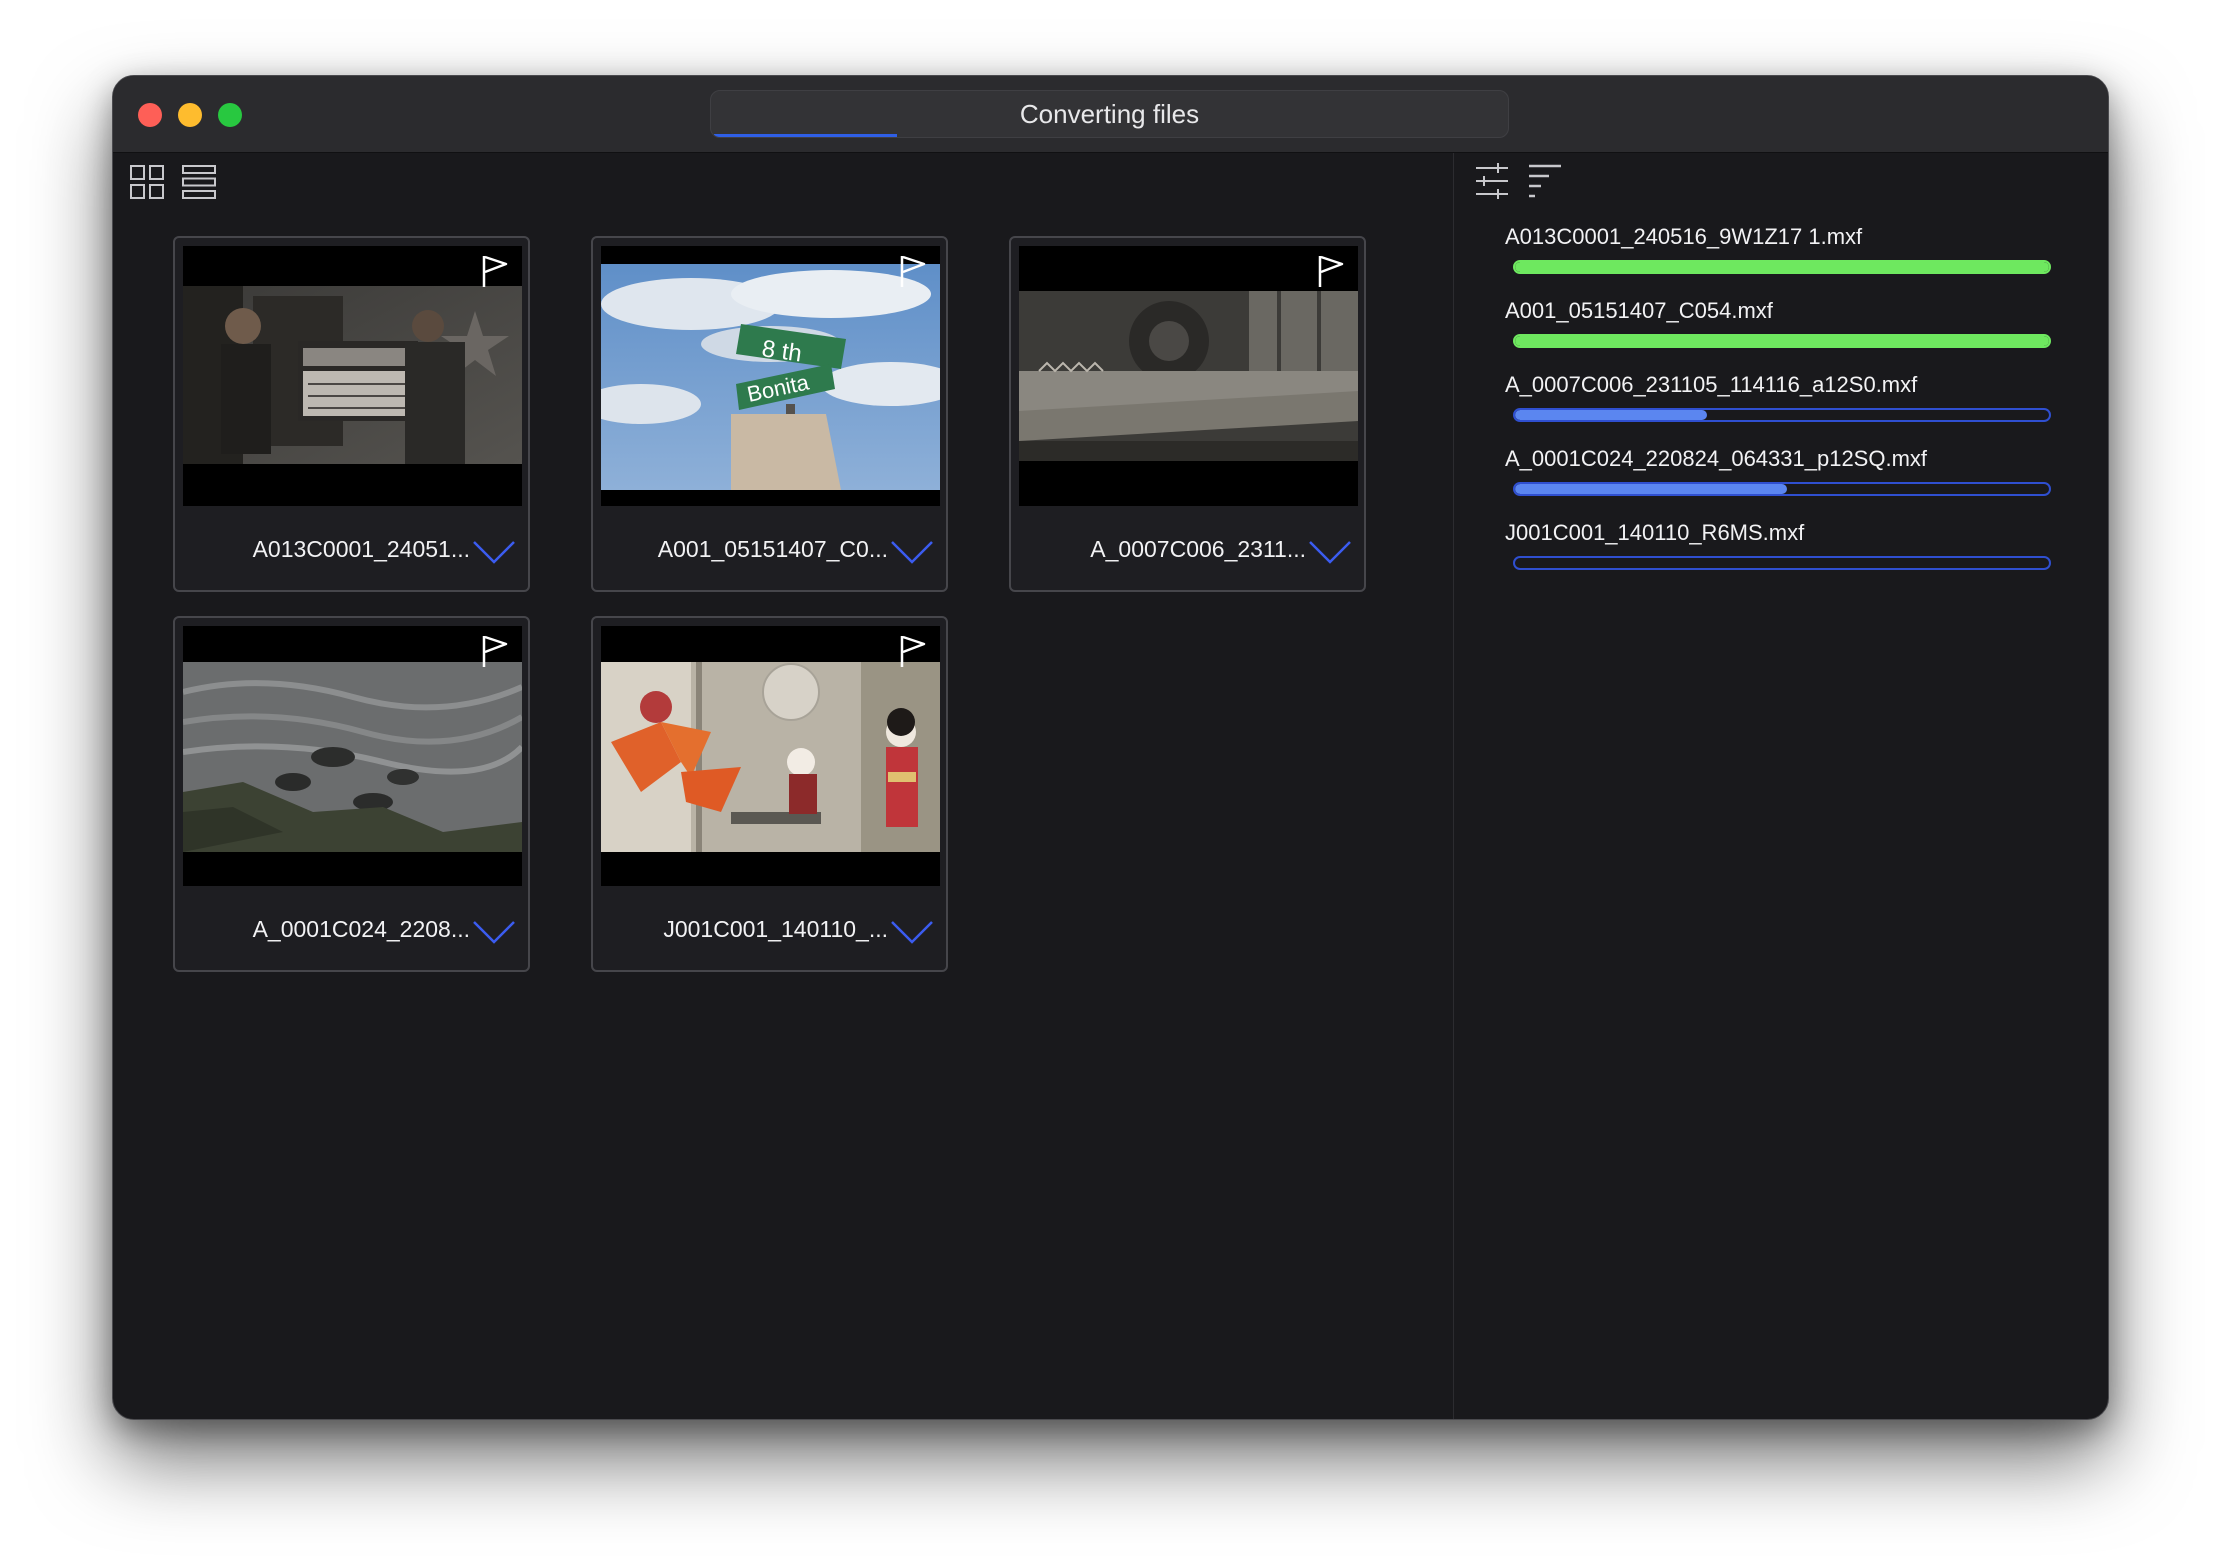  I want to click on window-title: Converting files, so click(1109, 113).